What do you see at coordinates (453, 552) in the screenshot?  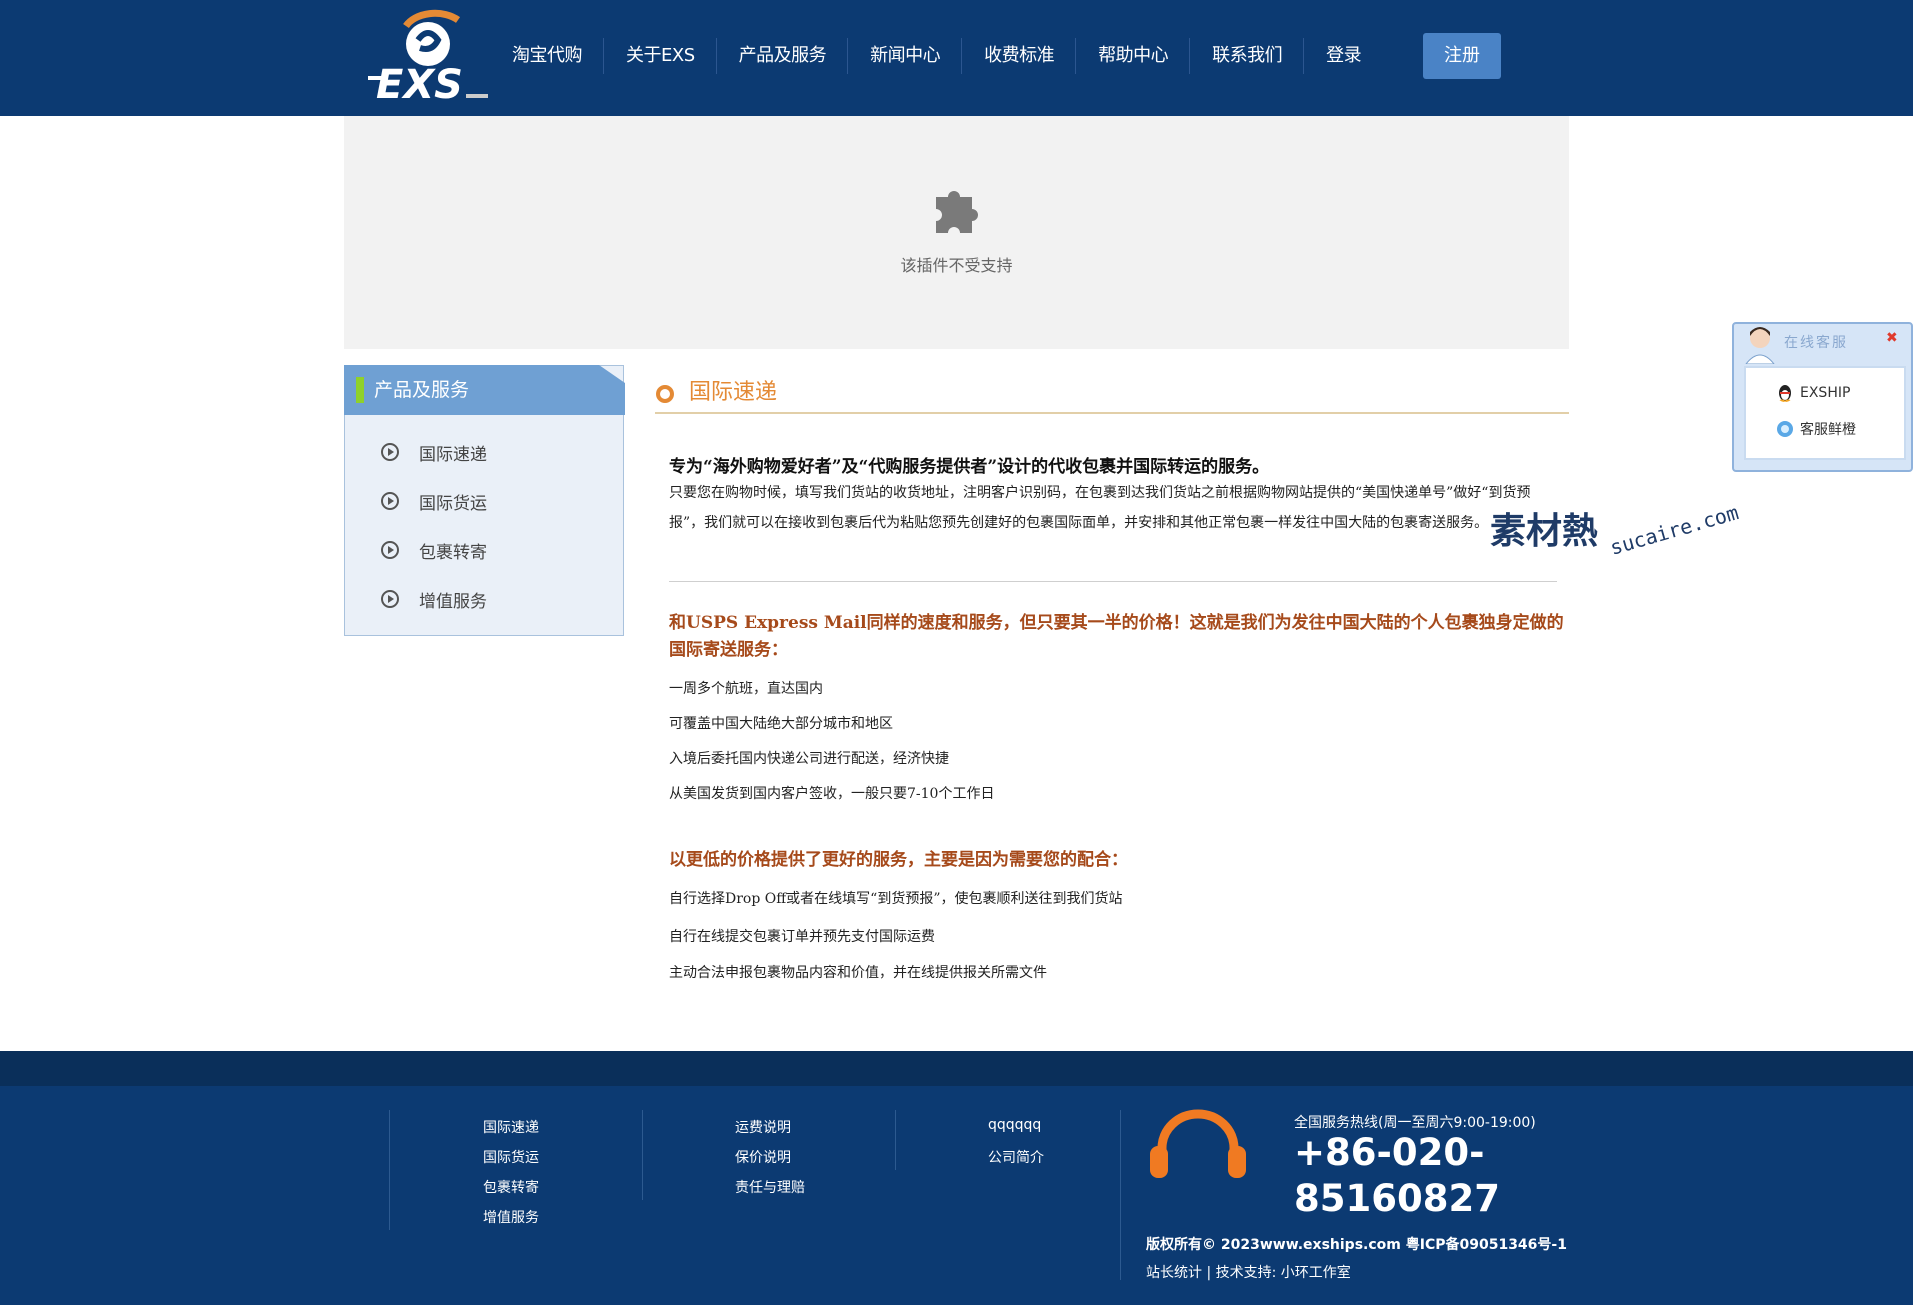 I see `sidebar-item-label: 包裹转寄` at bounding box center [453, 552].